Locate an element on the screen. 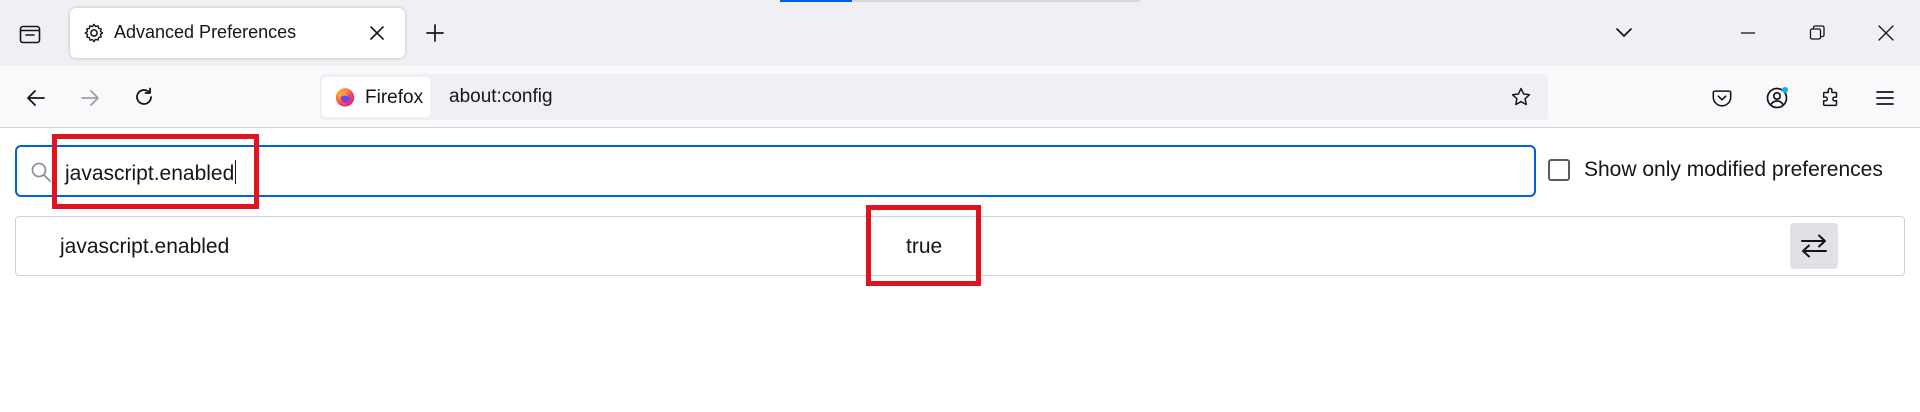 The image size is (1920, 412). chevron-down-icon is located at coordinates (1624, 32).